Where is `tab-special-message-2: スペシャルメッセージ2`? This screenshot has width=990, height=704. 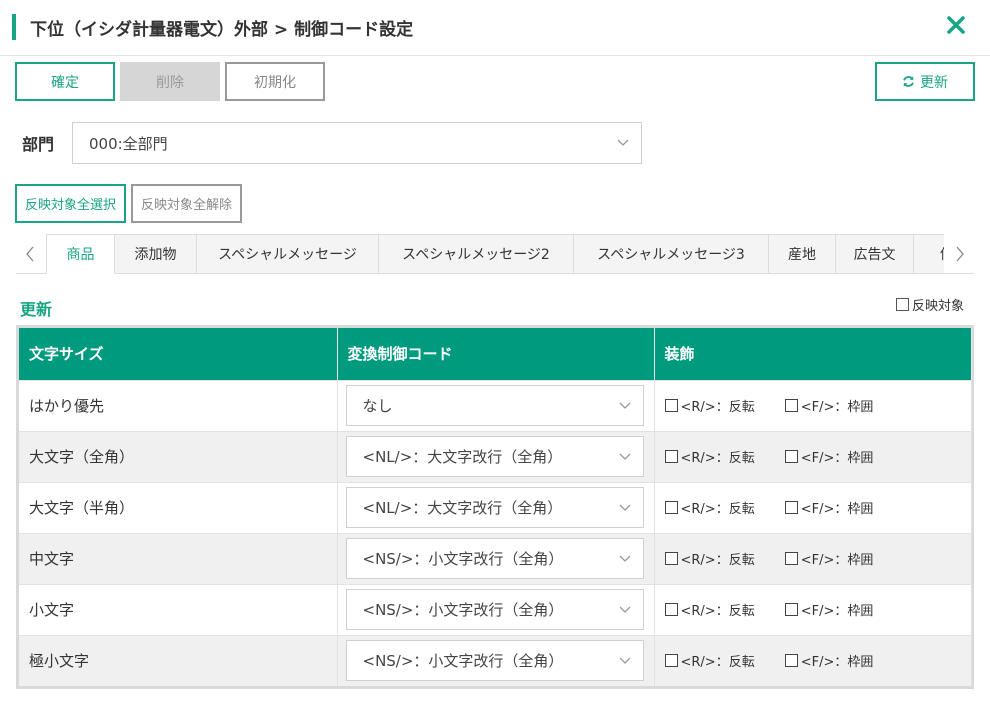 tab-special-message-2: スペシャルメッセージ2 is located at coordinates (476, 254).